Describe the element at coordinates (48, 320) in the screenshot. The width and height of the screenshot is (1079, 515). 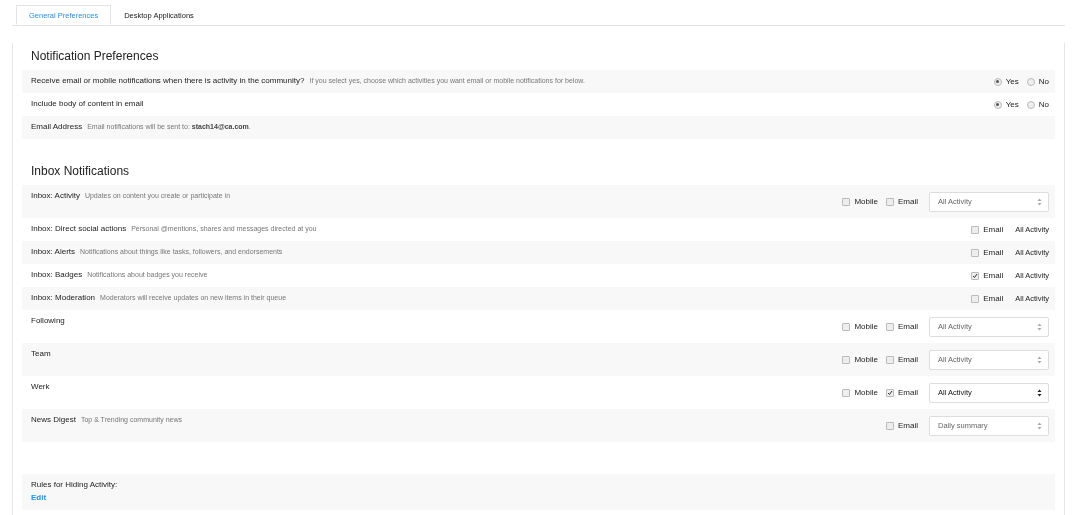
I see `setting-label: Following` at that location.